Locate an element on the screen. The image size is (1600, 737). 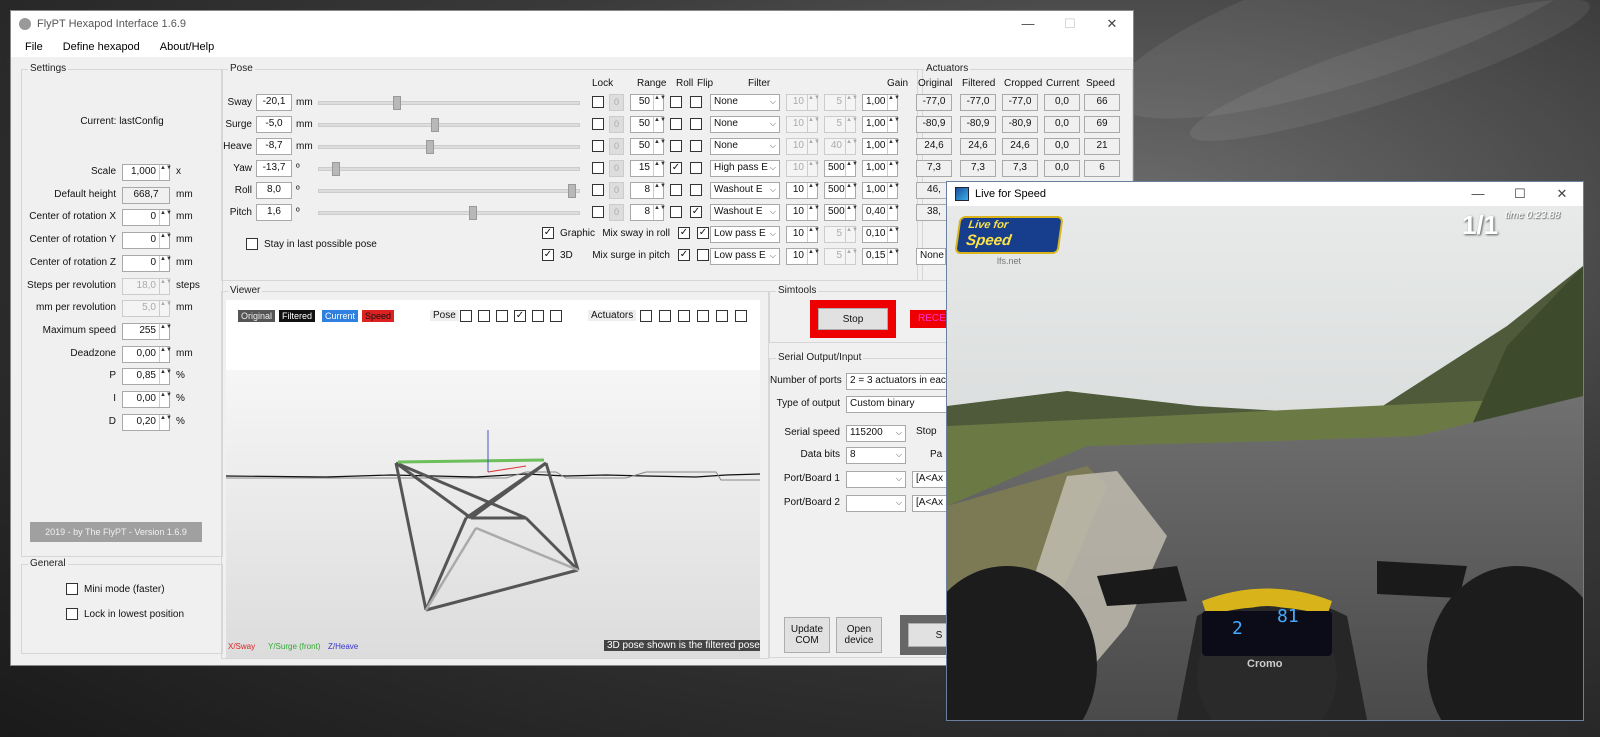
mix-sway-f2: 5 ▲▼ is located at coordinates (841, 234).